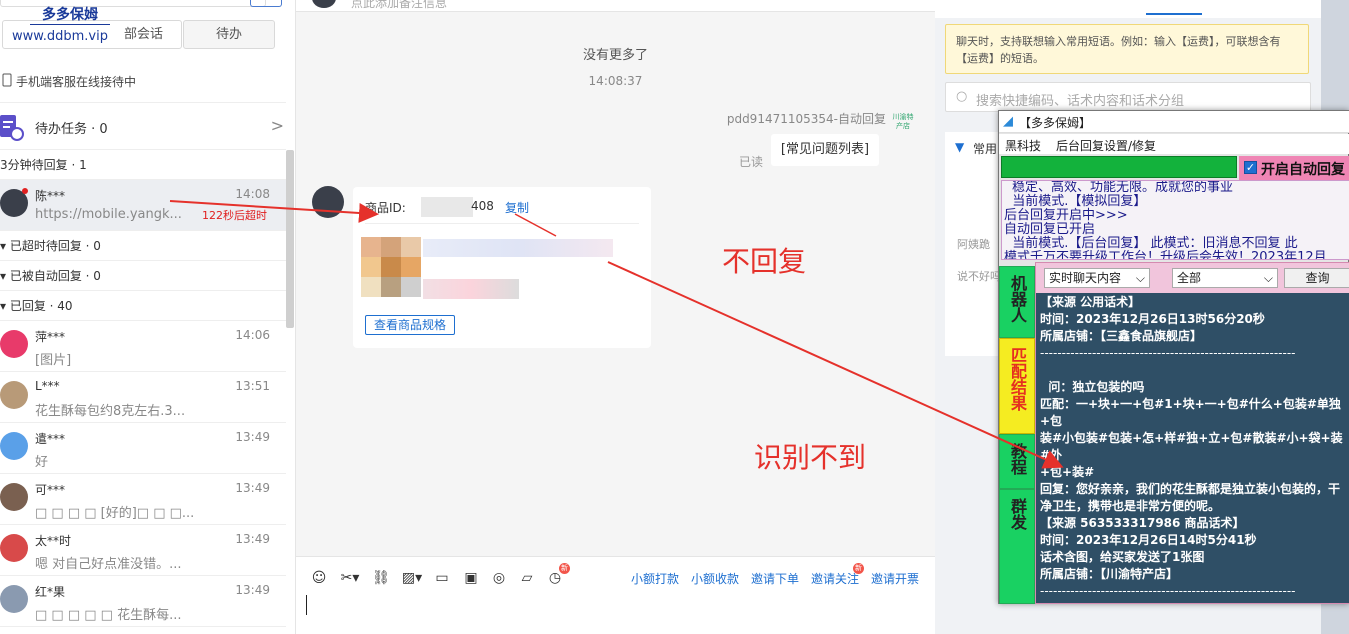  Describe the element at coordinates (535, 225) in the screenshot. I see `arrow-stub` at that location.